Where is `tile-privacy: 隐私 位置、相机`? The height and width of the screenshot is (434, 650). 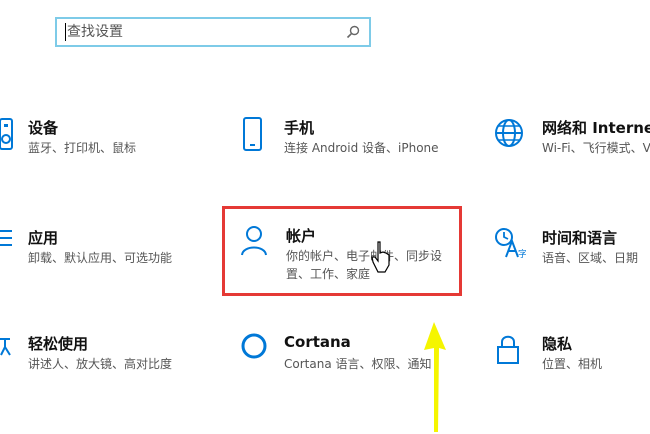 tile-privacy: 隐私 位置、相机 is located at coordinates (572, 368).